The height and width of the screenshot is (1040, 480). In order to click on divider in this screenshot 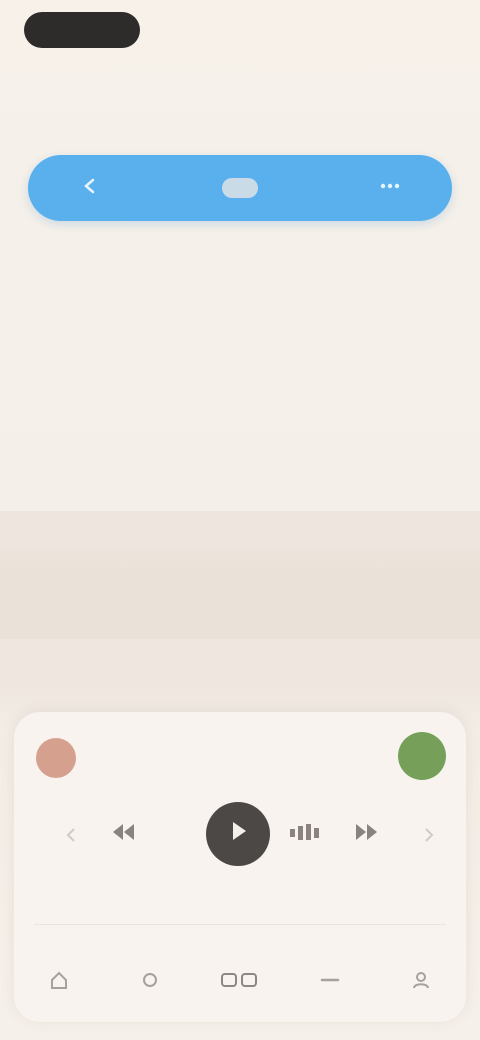, I will do `click(240, 924)`.